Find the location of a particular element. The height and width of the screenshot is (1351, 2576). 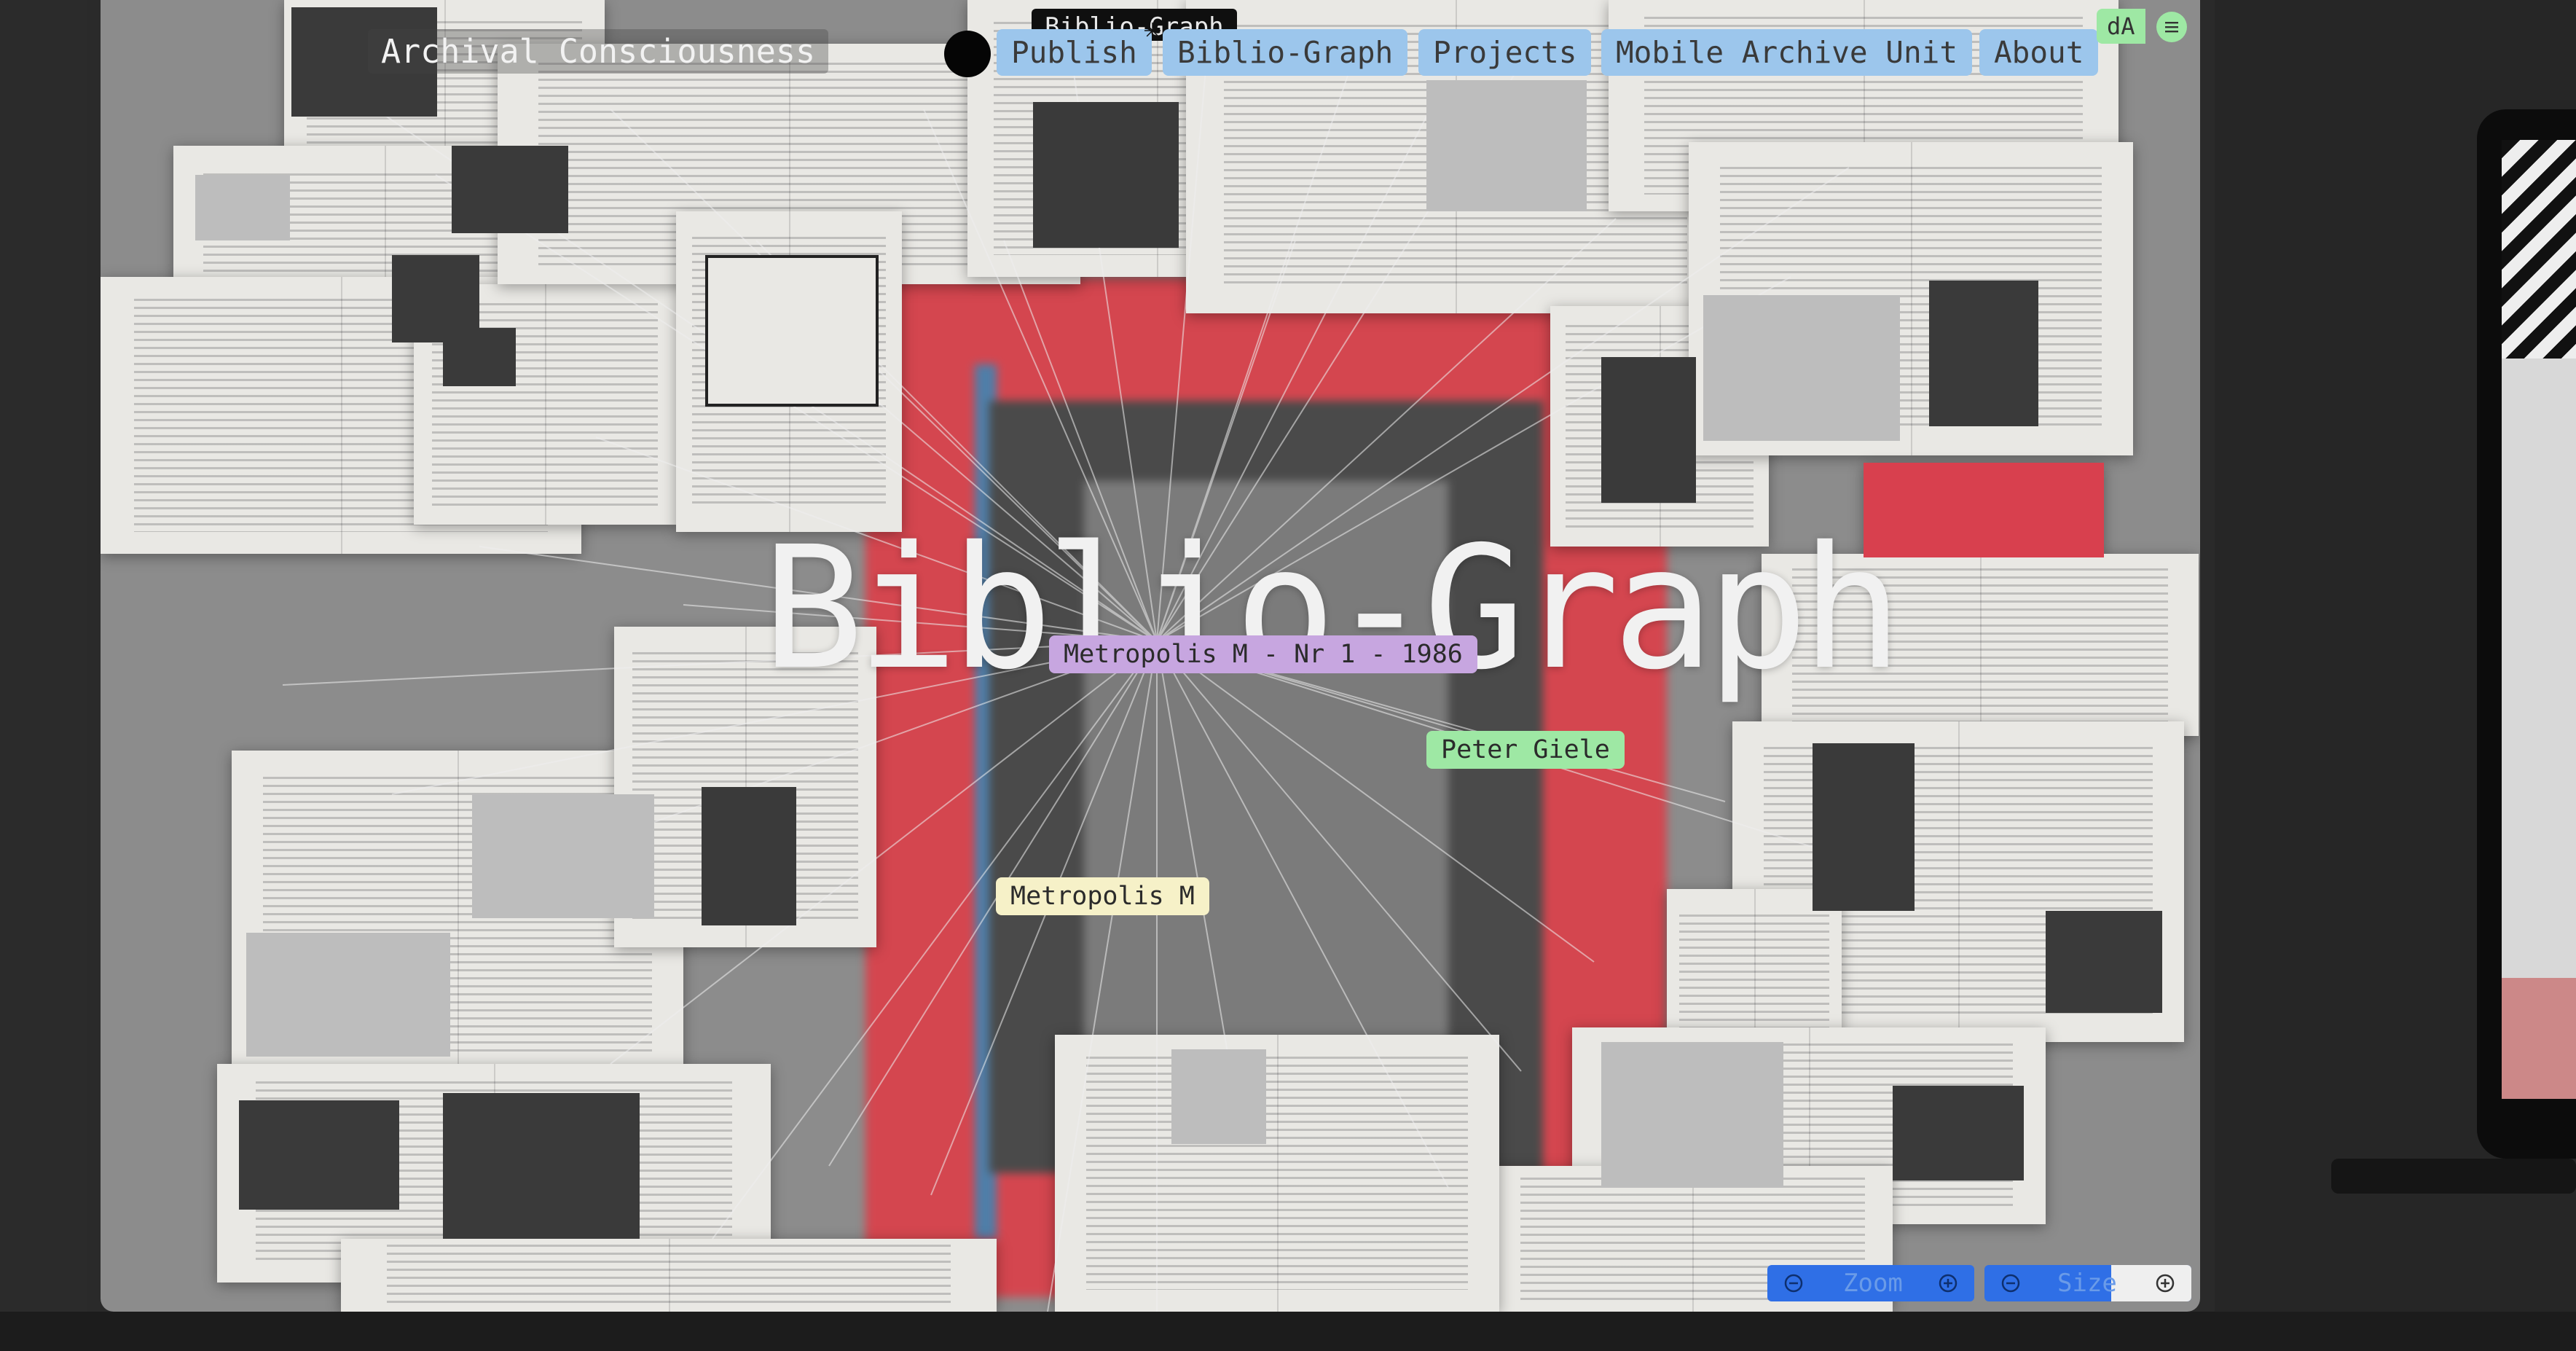

nav-mobile-archive-unit: Mobile Archive Unit is located at coordinates (1786, 52).